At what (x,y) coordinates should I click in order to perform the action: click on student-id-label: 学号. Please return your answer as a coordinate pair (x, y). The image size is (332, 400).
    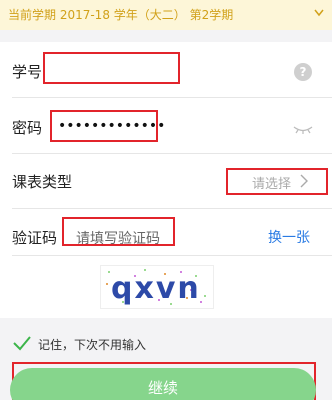
    Looking at the image, I should click on (27, 72).